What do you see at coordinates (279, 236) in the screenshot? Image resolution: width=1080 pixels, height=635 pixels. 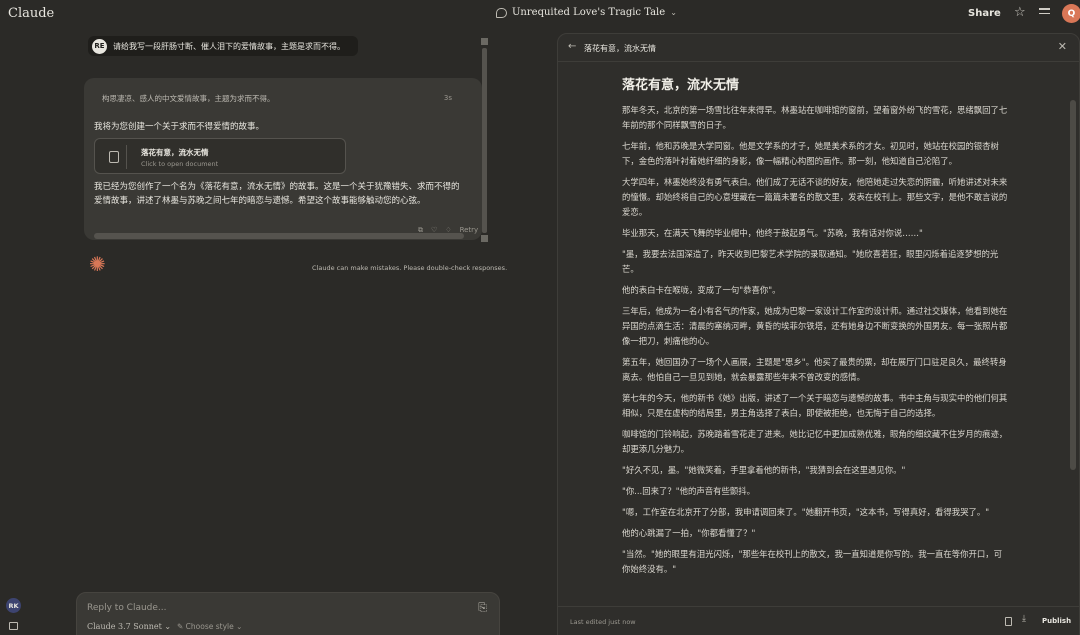 I see `horizontal-scrollbar` at bounding box center [279, 236].